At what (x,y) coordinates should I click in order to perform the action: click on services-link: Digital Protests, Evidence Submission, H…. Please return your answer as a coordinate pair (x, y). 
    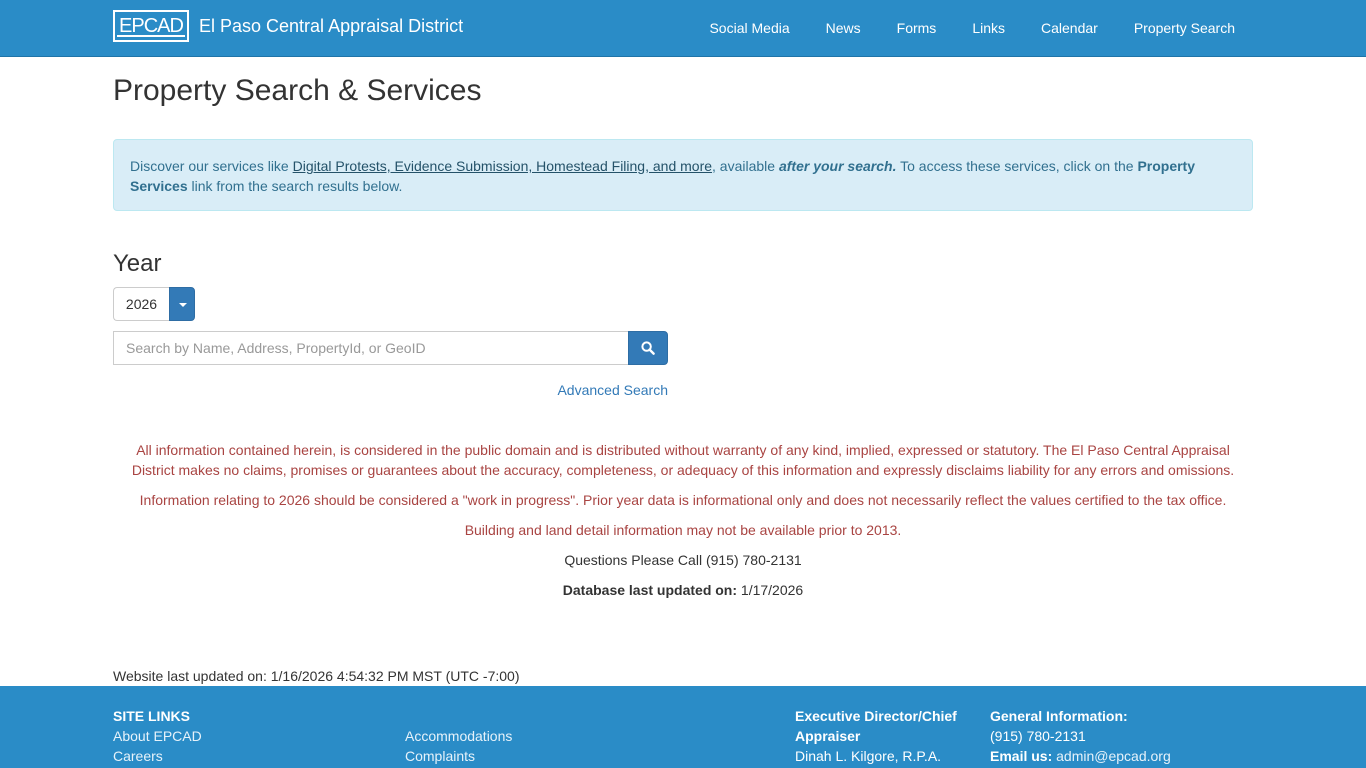
    Looking at the image, I should click on (502, 166).